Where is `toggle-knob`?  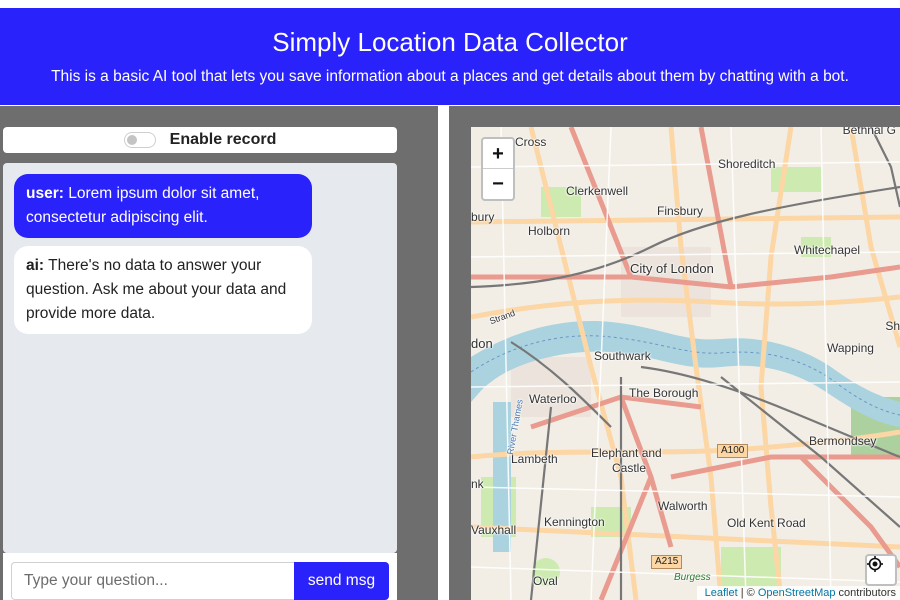 toggle-knob is located at coordinates (131, 140).